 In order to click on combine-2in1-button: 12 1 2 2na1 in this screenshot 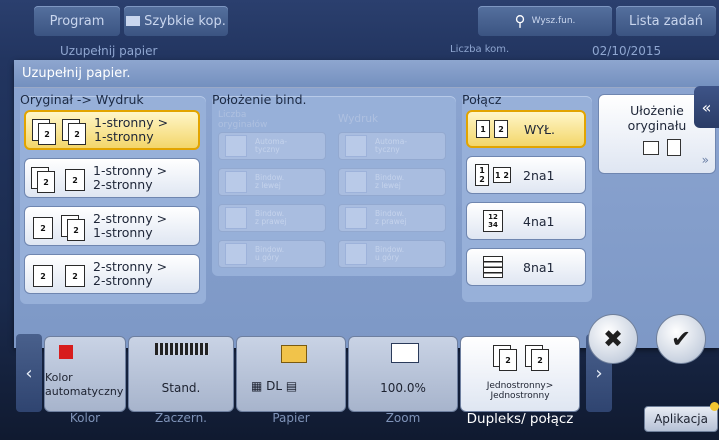, I will do `click(526, 175)`.